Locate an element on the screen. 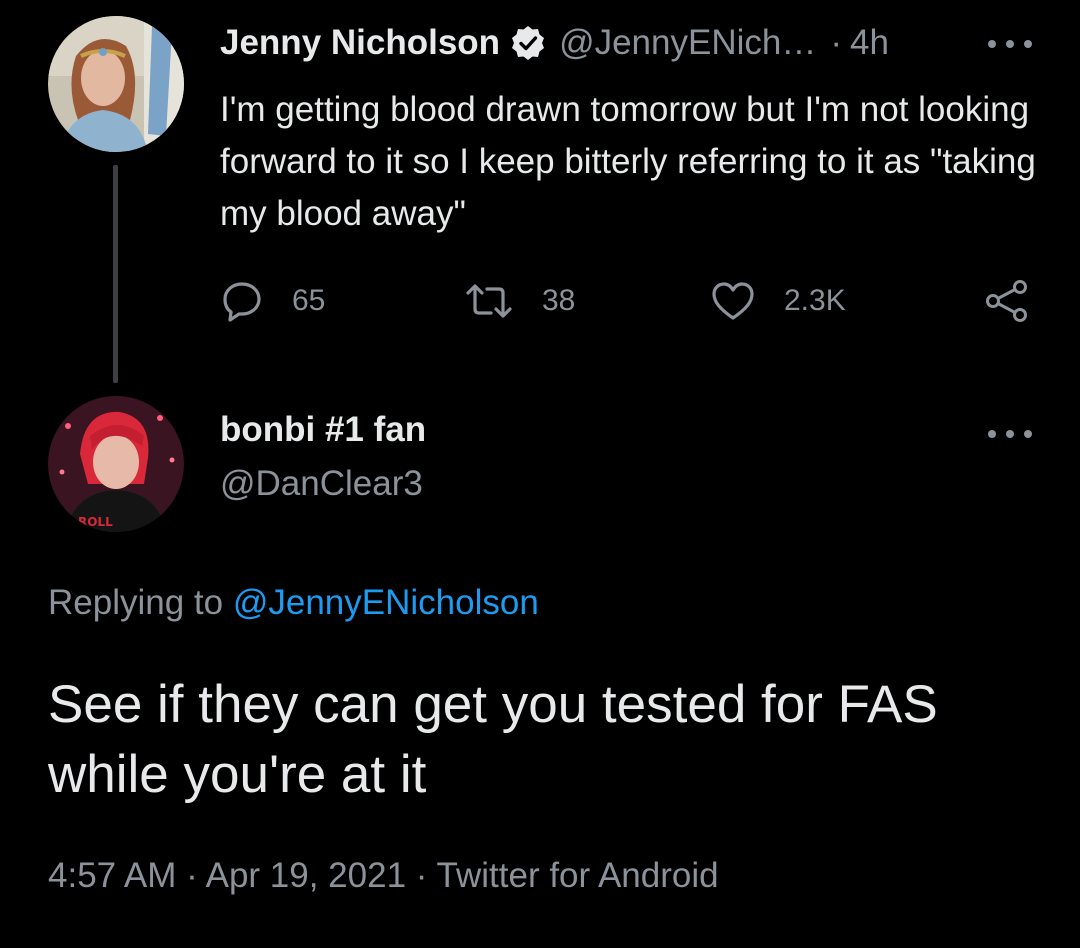 The image size is (1080, 948). jenny-avatar is located at coordinates (116, 84).